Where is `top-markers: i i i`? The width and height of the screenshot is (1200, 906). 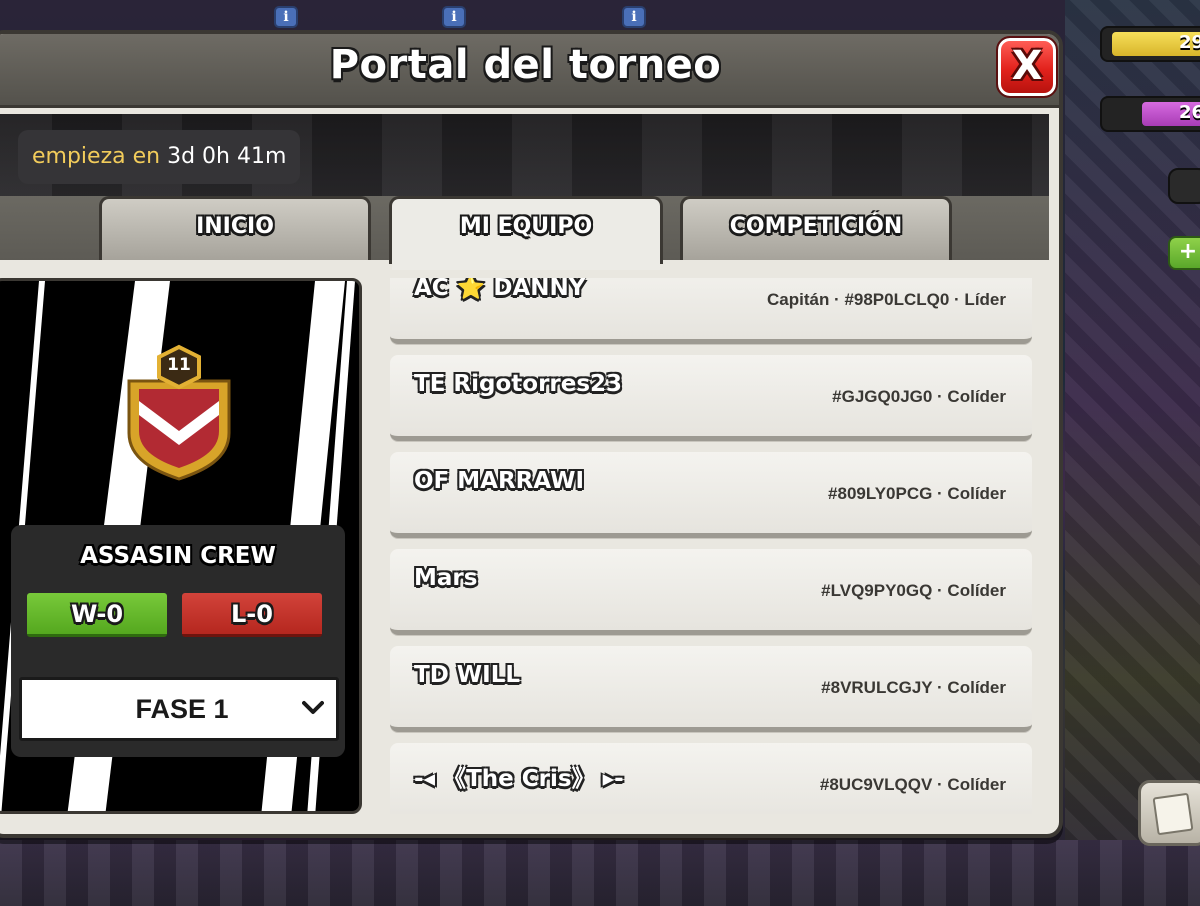 top-markers: i i i is located at coordinates (600, 15).